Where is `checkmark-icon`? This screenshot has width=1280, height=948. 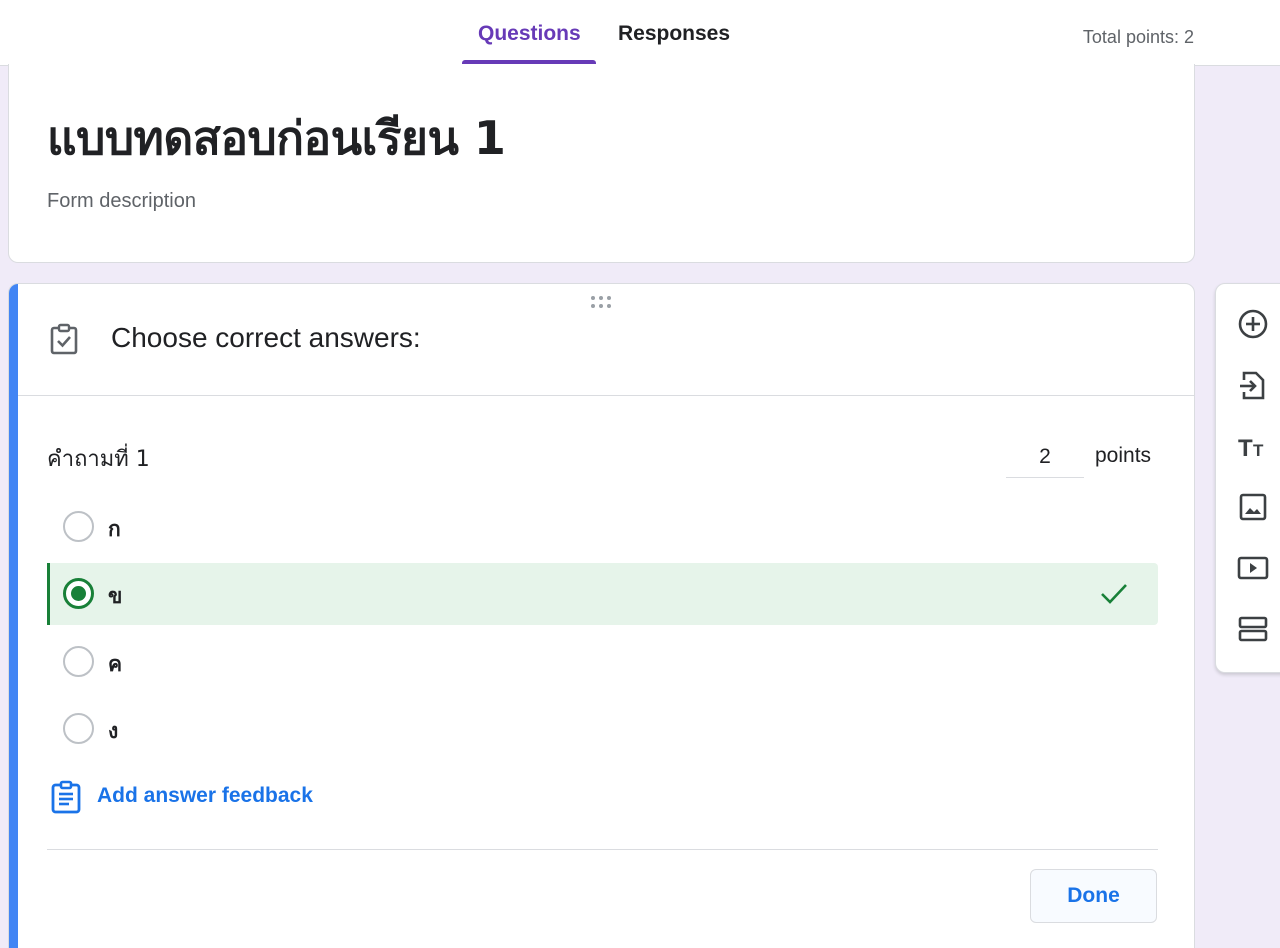
checkmark-icon is located at coordinates (1114, 594).